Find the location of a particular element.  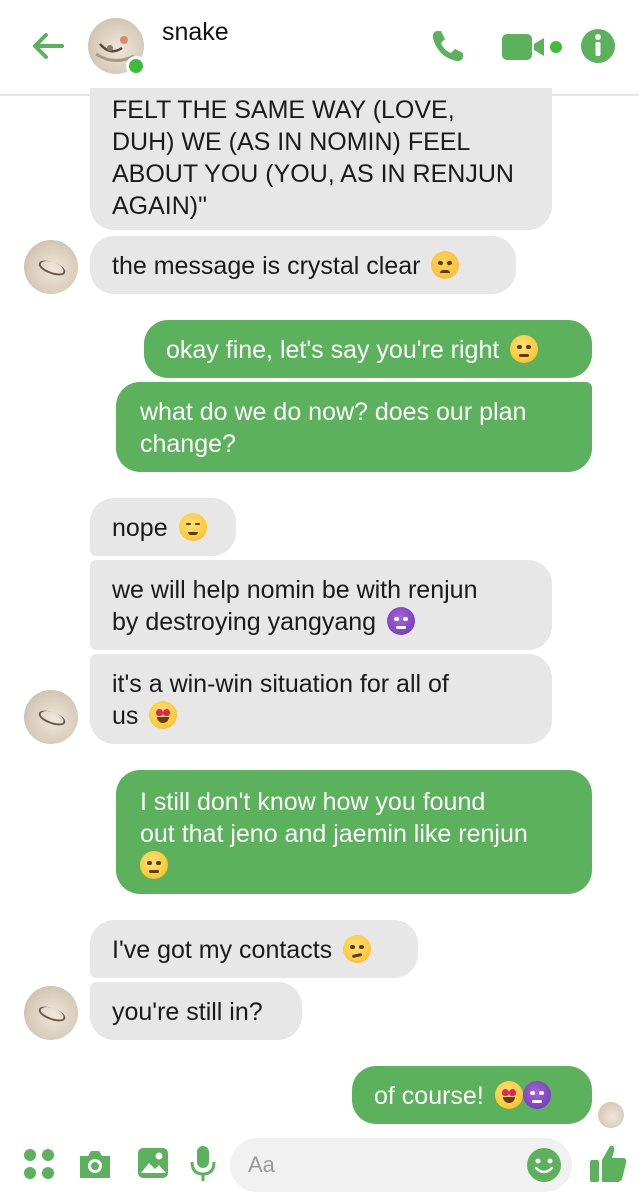

message-input-wrapper is located at coordinates (401, 1165).